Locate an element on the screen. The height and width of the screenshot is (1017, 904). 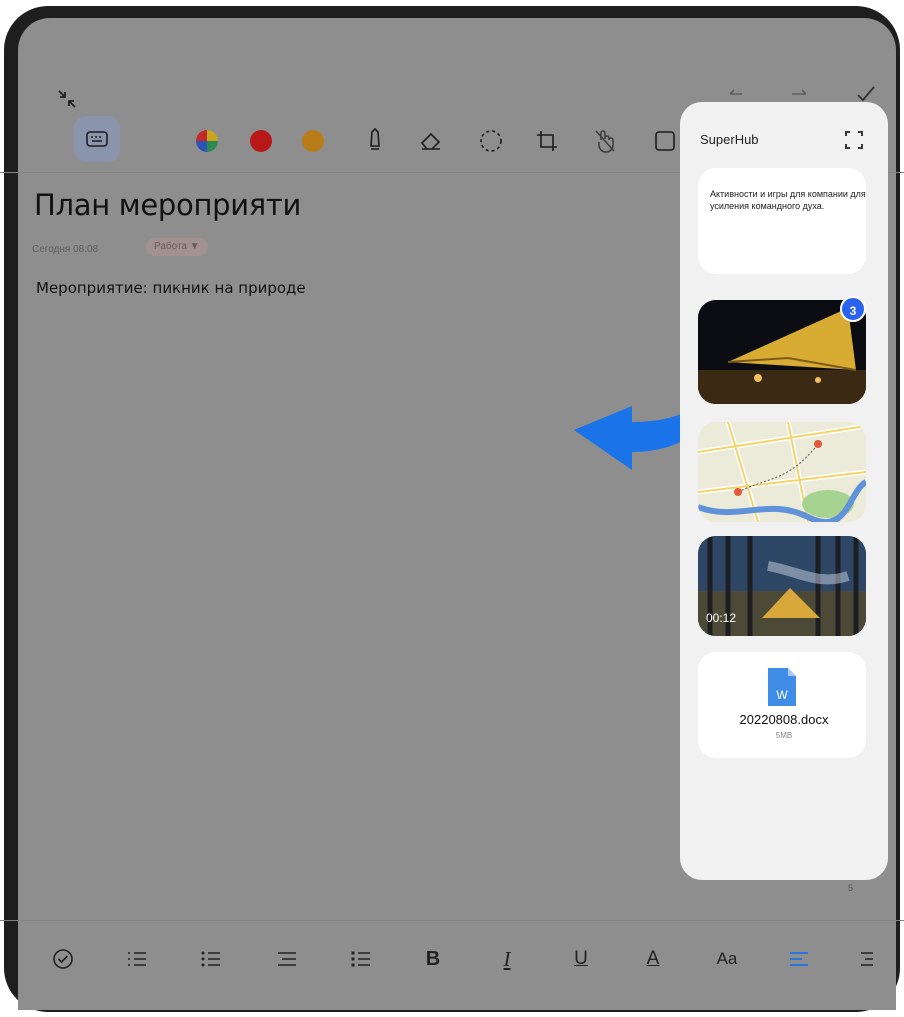
redo-icon is located at coordinates (800, 94).